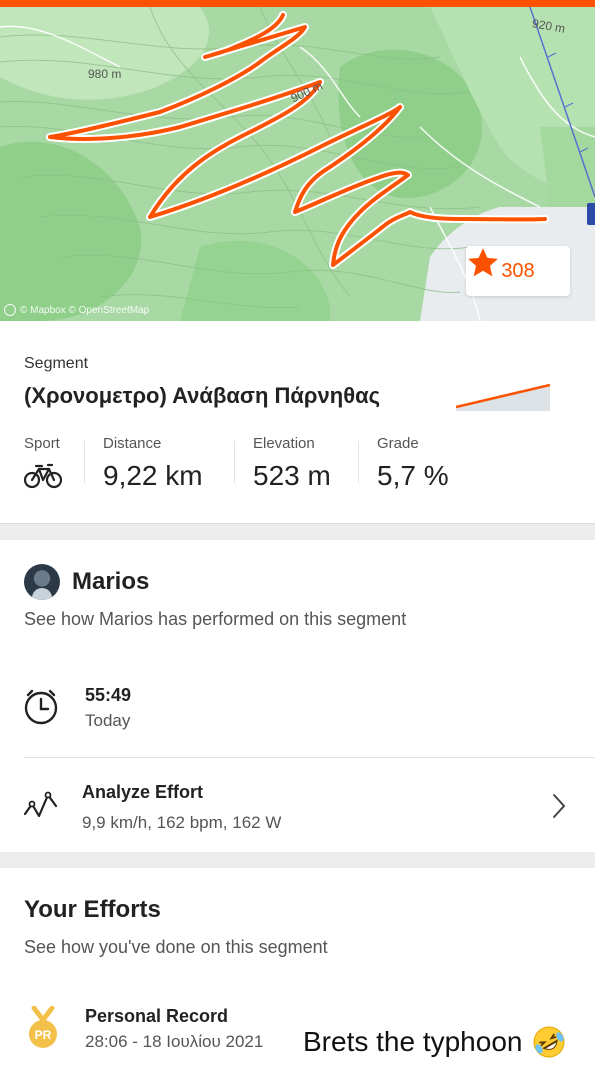 The height and width of the screenshot is (1080, 595). Describe the element at coordinates (297, 3) in the screenshot. I see `top-accent-bar` at that location.